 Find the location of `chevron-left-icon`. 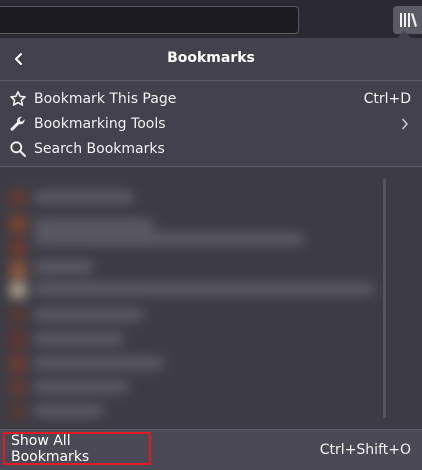

chevron-left-icon is located at coordinates (18, 59).